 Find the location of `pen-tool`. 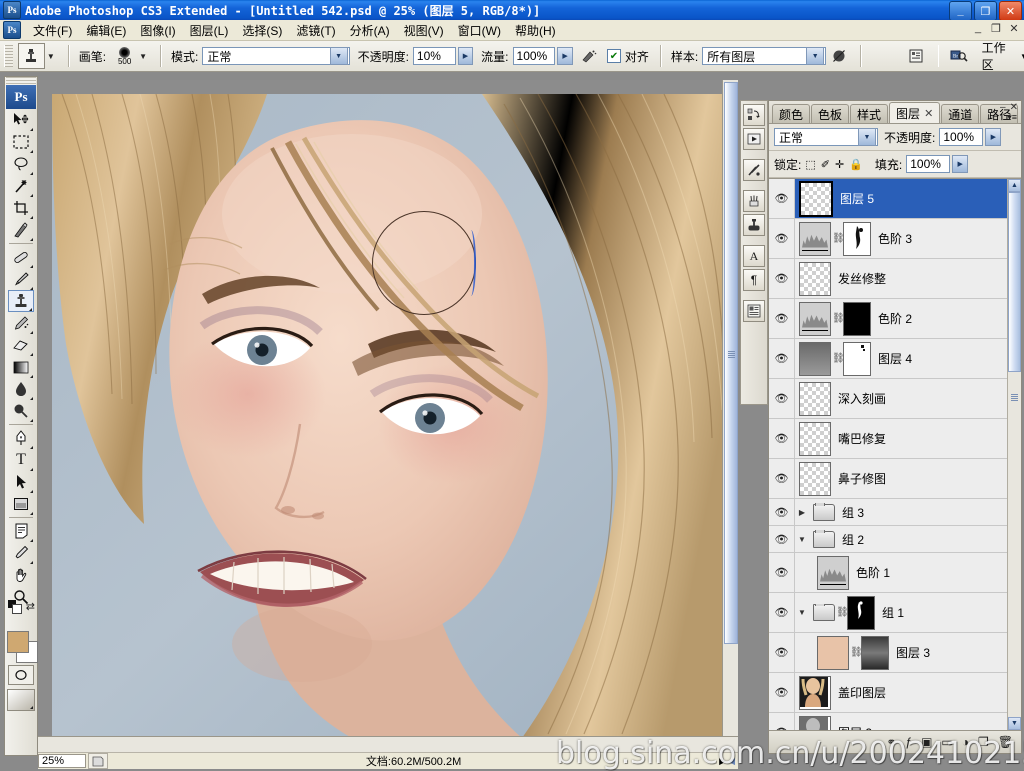

pen-tool is located at coordinates (21, 438).